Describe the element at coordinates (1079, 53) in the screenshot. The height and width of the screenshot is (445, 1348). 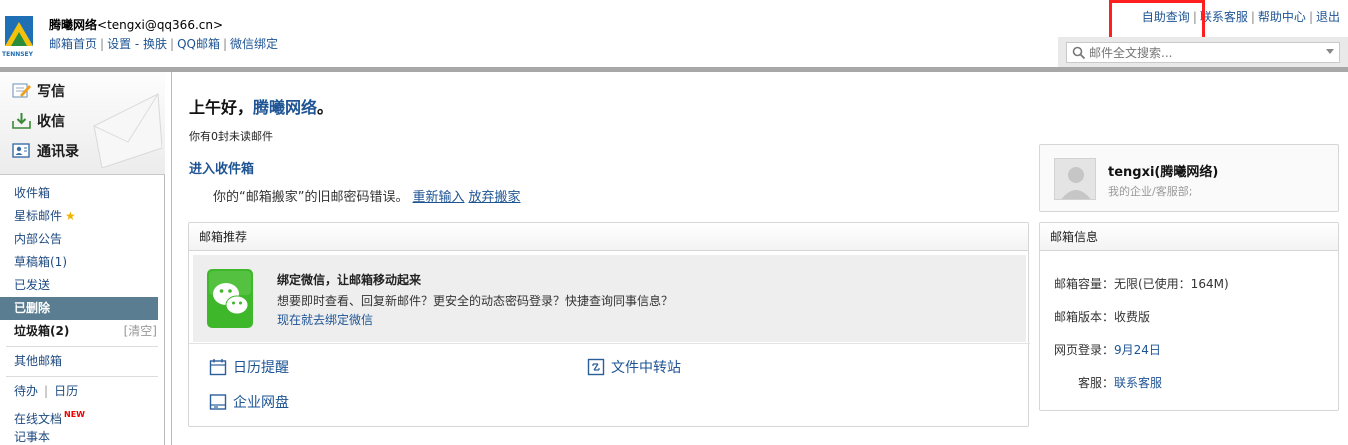
I see `search-icon` at that location.